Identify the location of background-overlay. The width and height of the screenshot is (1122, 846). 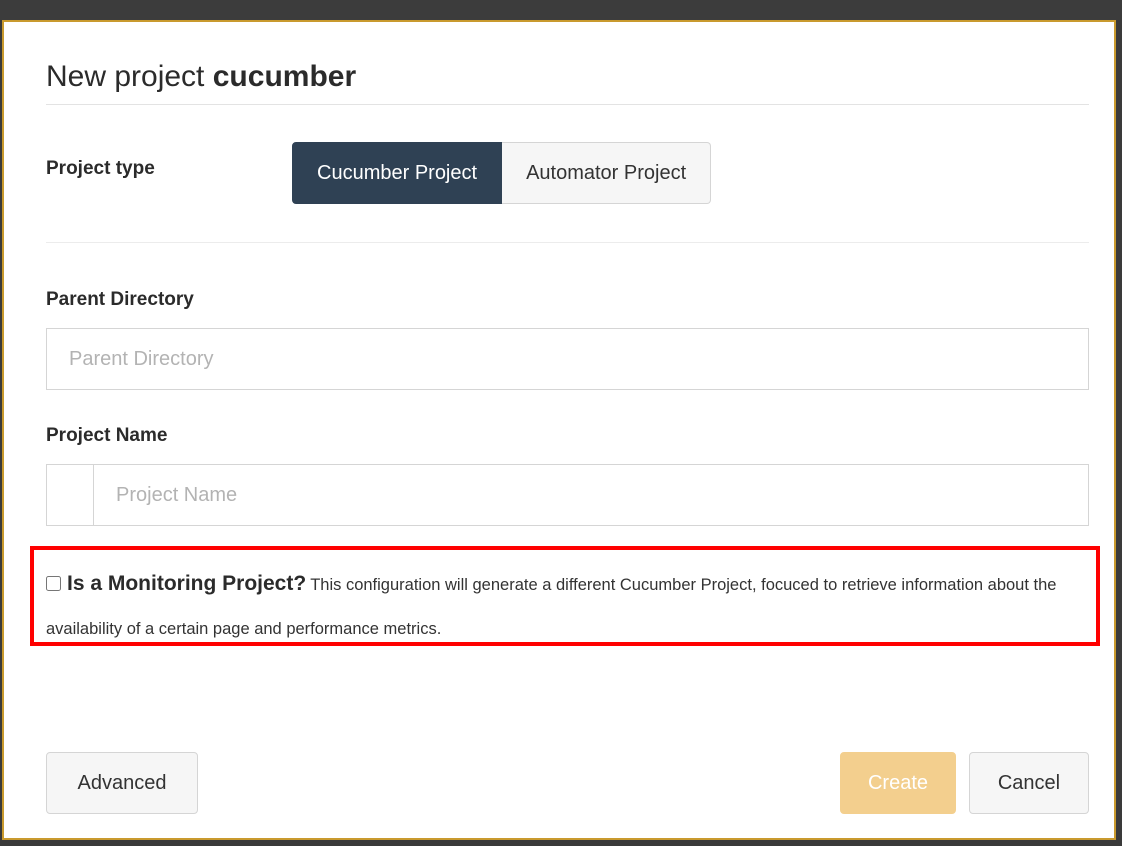
(561, 10).